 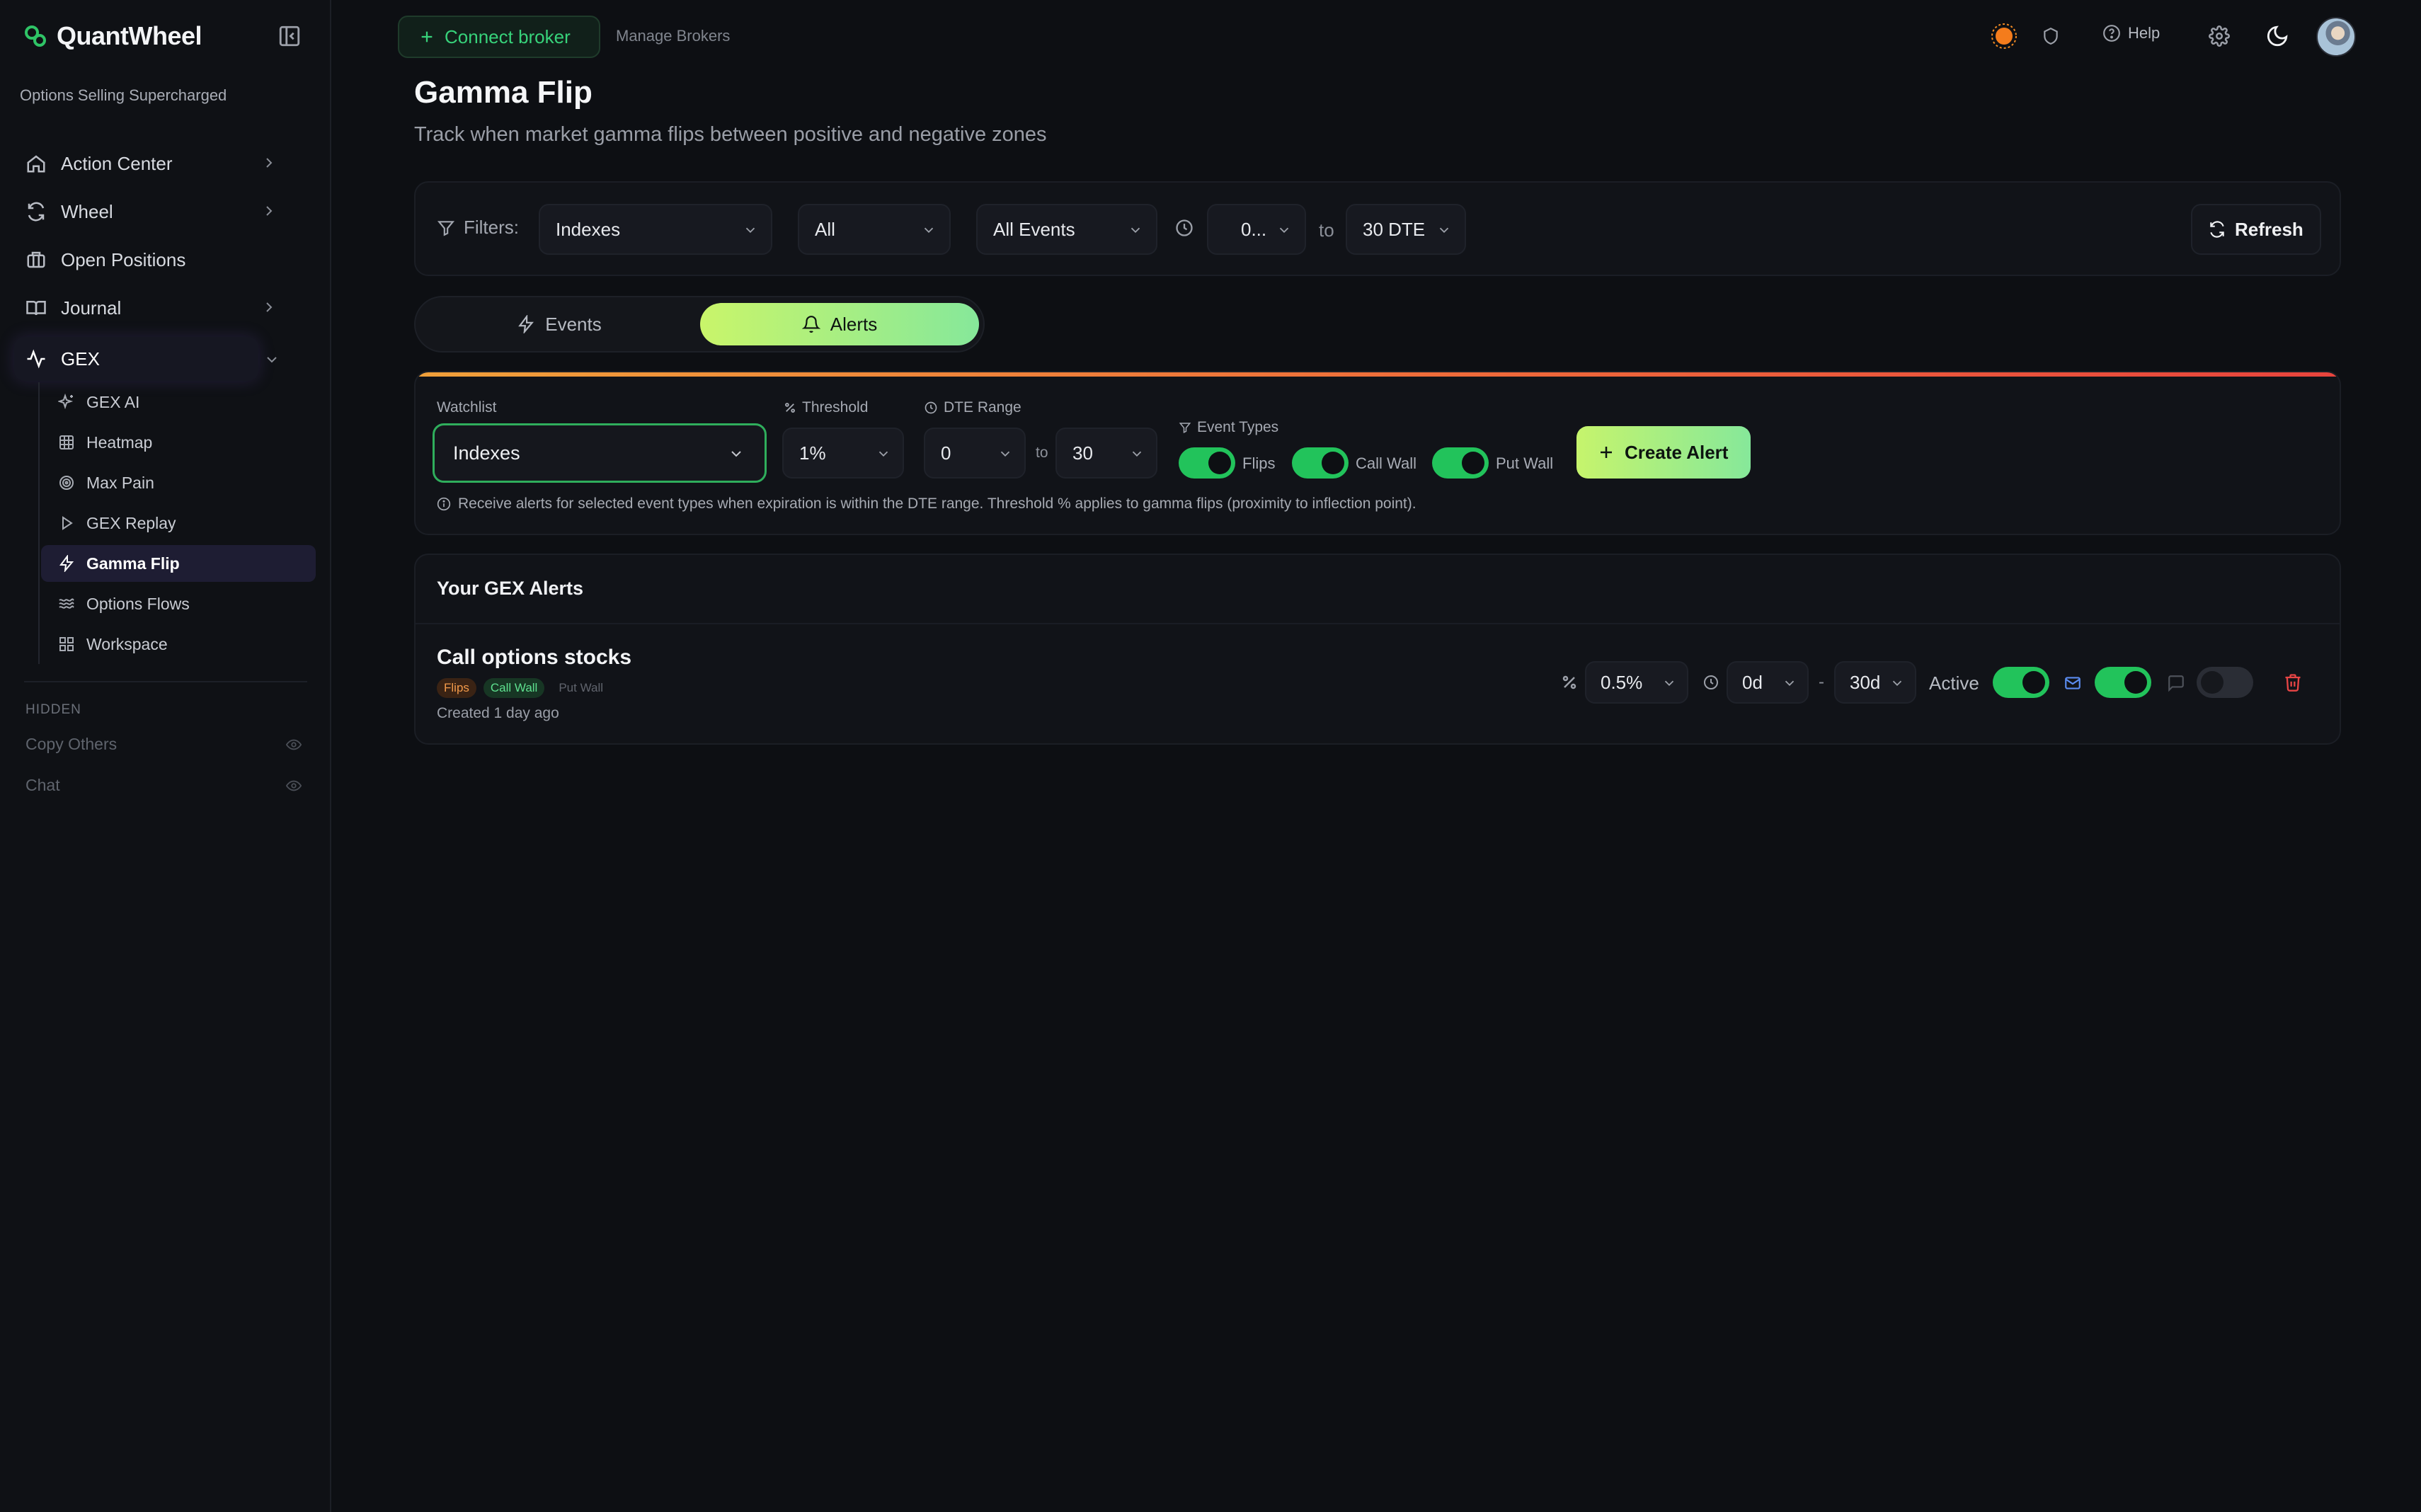 What do you see at coordinates (2277, 36) in the screenshot?
I see `moon-icon` at bounding box center [2277, 36].